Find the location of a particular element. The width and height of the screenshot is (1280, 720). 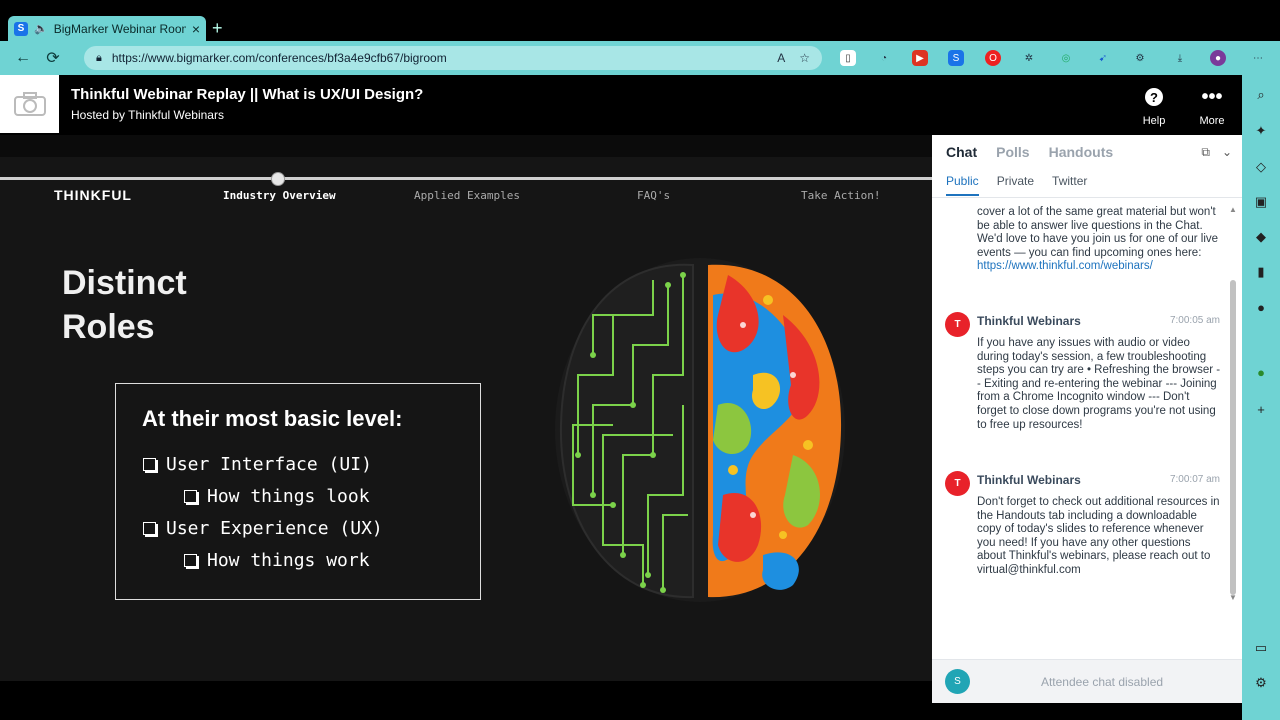

thinkful-logo: THINKFUL is located at coordinates (93, 195).